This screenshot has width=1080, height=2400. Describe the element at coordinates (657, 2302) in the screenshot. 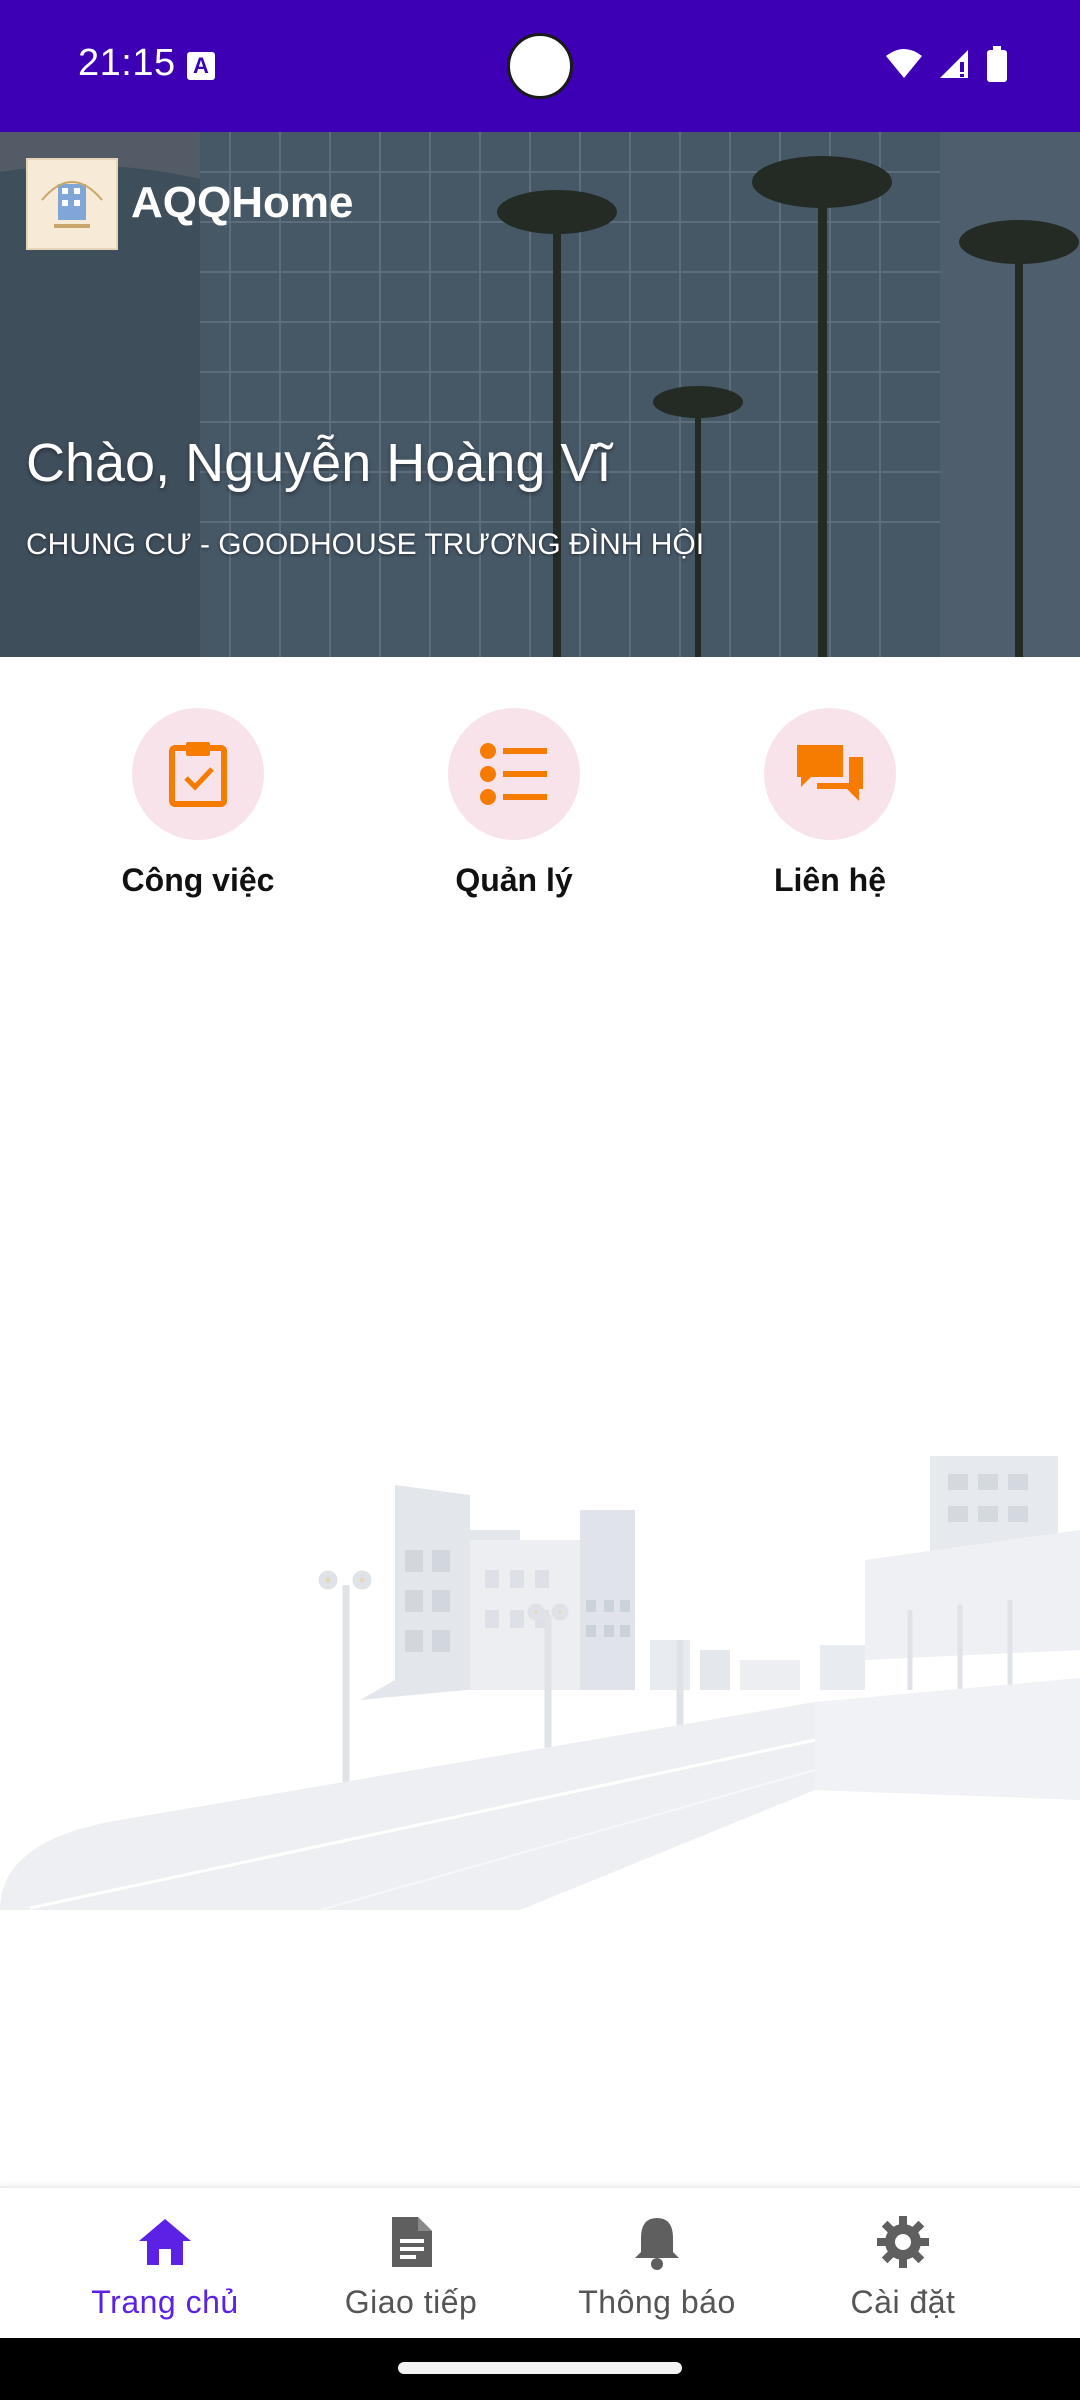

I see `nav-label: Thông báo` at that location.